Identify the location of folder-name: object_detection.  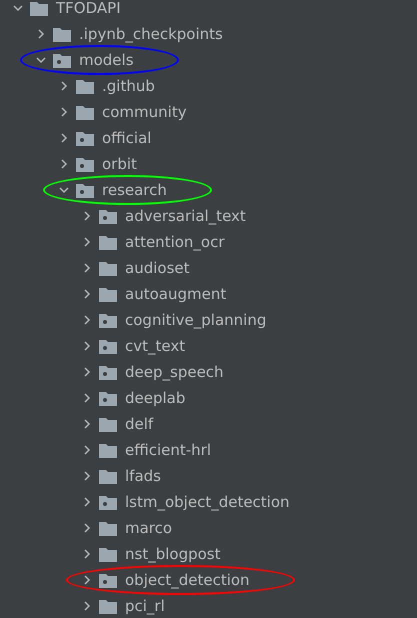
(187, 580).